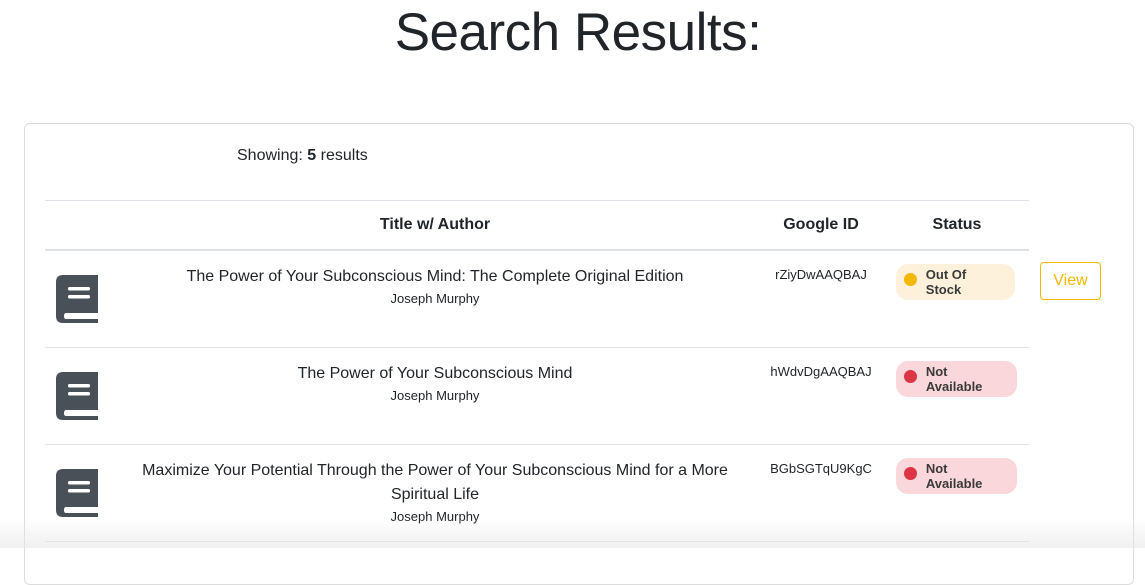 The width and height of the screenshot is (1145, 585). What do you see at coordinates (435, 224) in the screenshot?
I see `header-title-author: Title w/ Author` at bounding box center [435, 224].